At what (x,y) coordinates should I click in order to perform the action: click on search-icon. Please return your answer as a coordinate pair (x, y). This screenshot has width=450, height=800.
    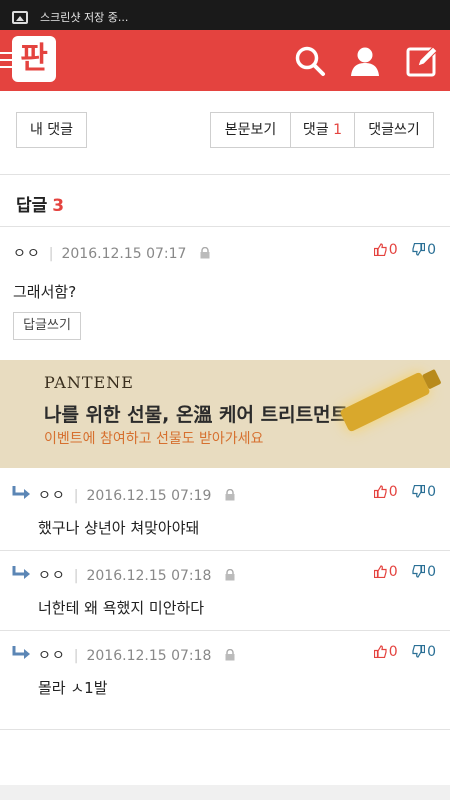
    Looking at the image, I should click on (310, 61).